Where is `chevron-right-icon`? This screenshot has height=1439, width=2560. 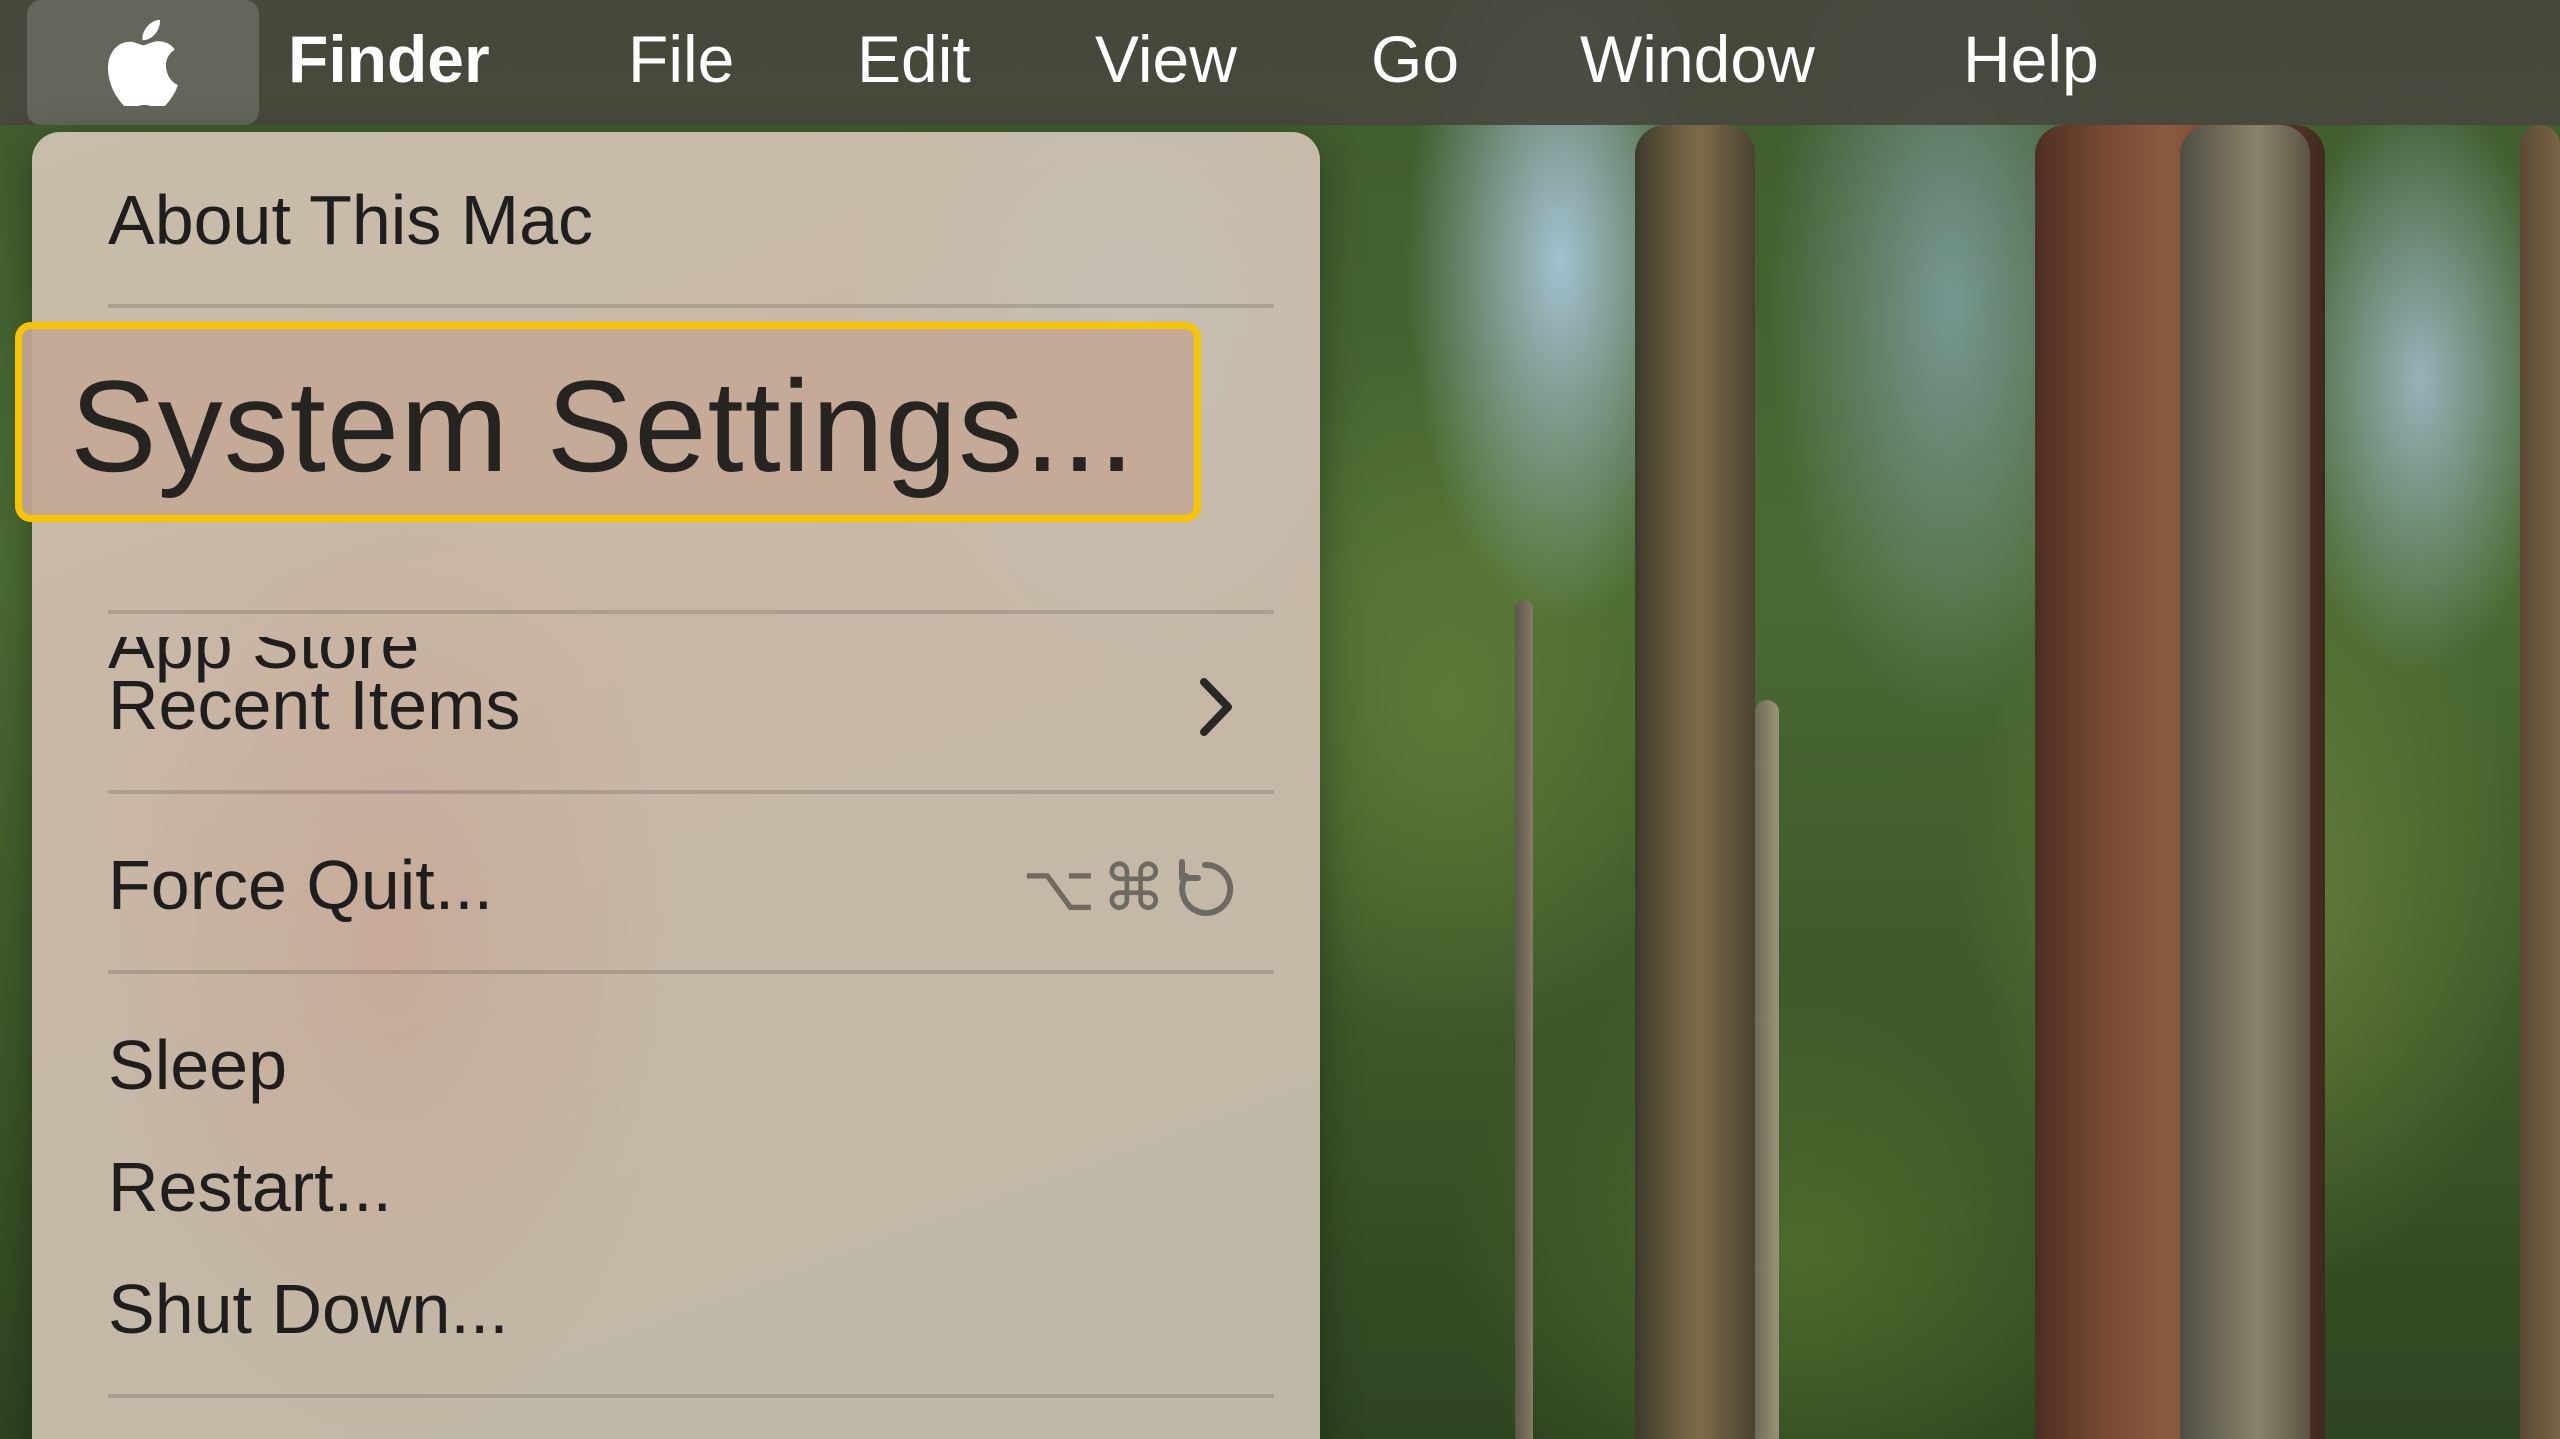
chevron-right-icon is located at coordinates (1216, 707).